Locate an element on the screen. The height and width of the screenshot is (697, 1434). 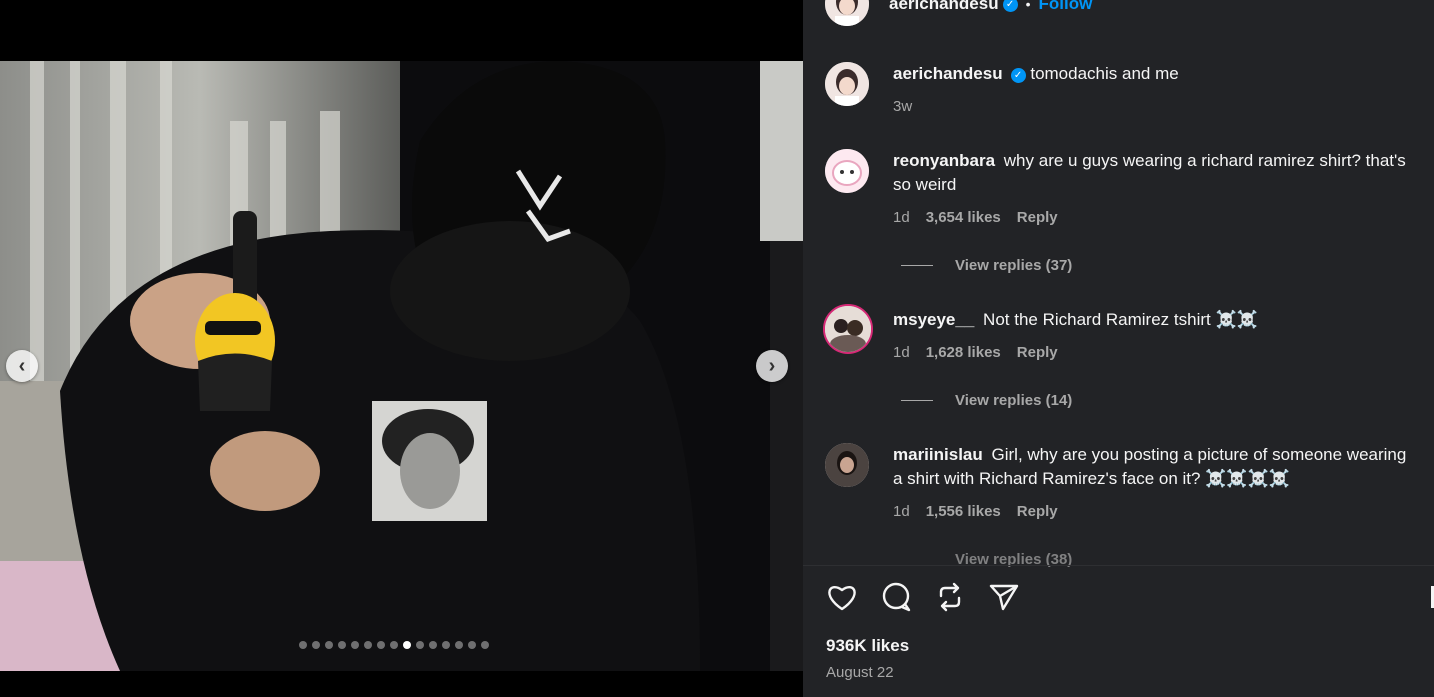
comment-likes: 1,628 likes is located at coordinates (963, 352).